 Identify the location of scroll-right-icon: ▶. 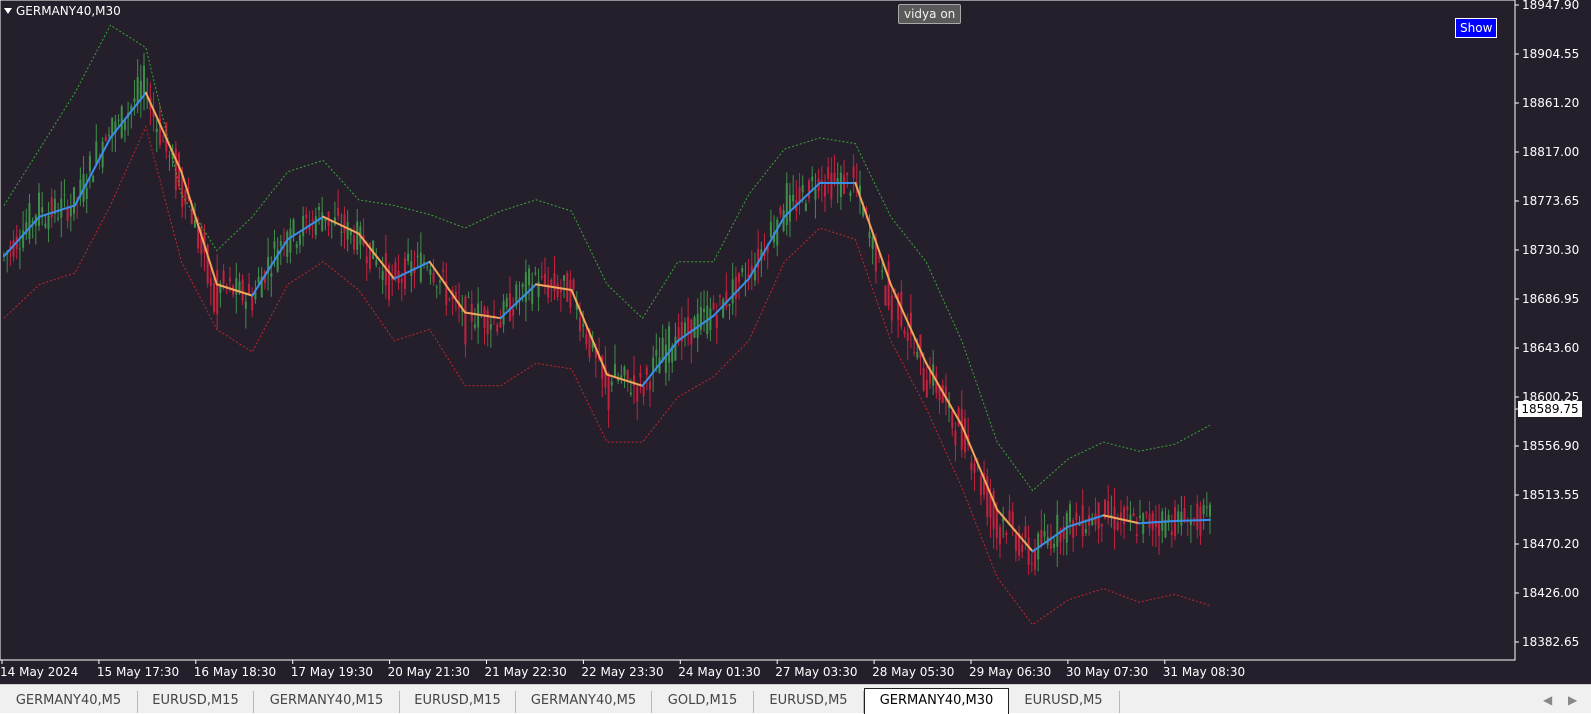
(1572, 700).